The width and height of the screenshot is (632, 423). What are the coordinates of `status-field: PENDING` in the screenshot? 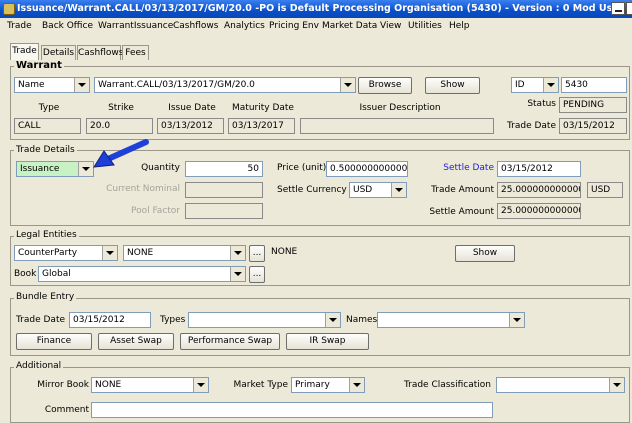 It's located at (593, 105).